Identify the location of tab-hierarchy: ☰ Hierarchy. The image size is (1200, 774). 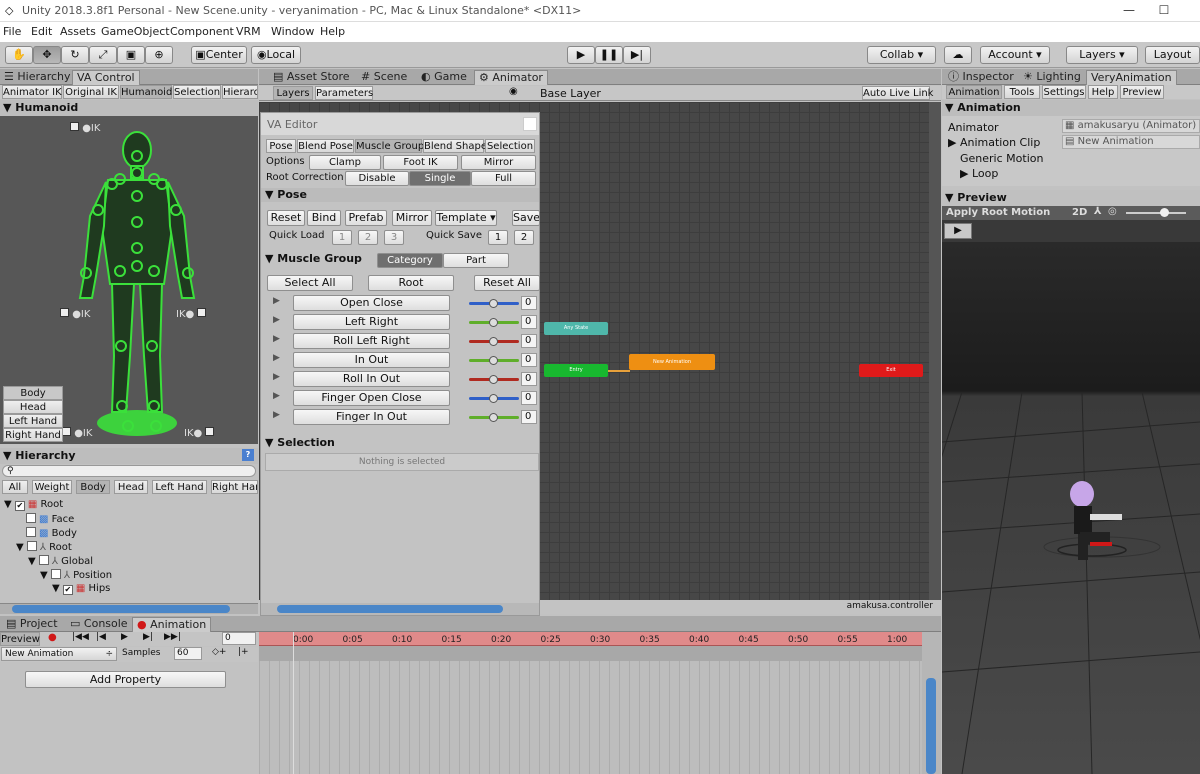
(37, 77).